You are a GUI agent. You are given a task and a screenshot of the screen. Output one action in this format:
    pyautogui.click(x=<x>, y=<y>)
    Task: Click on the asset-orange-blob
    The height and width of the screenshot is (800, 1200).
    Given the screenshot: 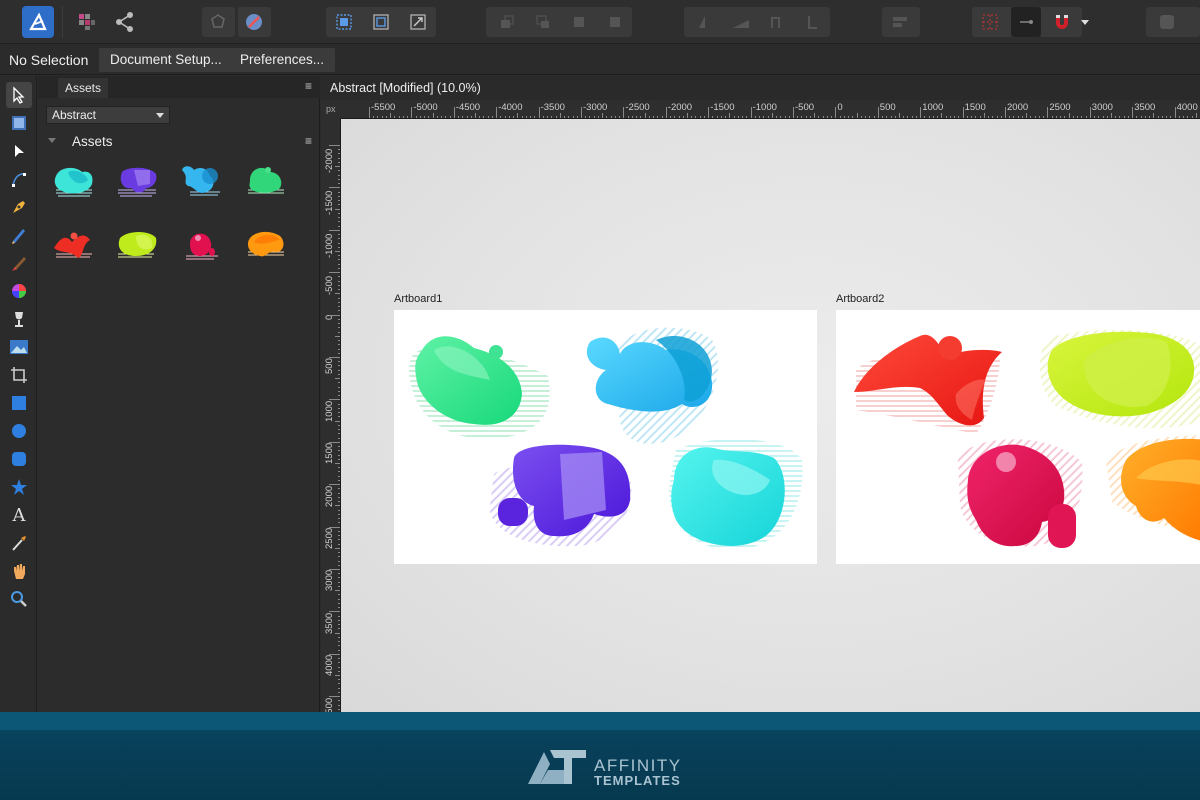 What is the action you would take?
    pyautogui.click(x=266, y=246)
    